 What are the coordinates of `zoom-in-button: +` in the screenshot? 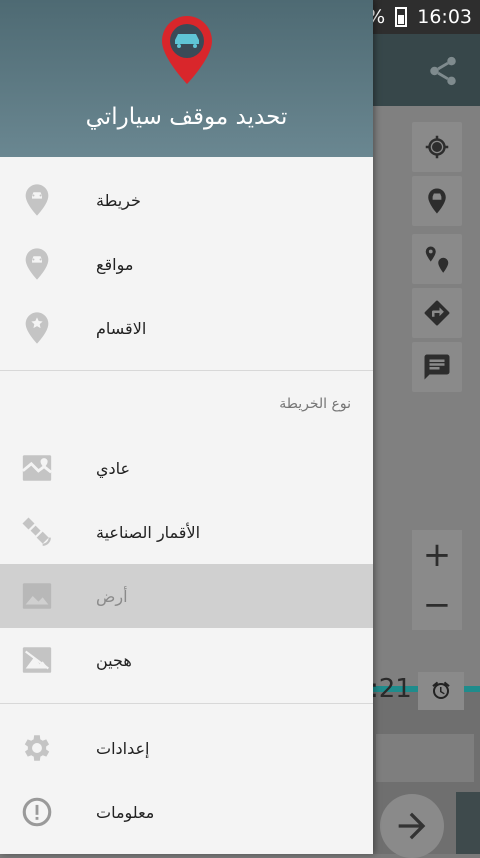 It's located at (437, 555).